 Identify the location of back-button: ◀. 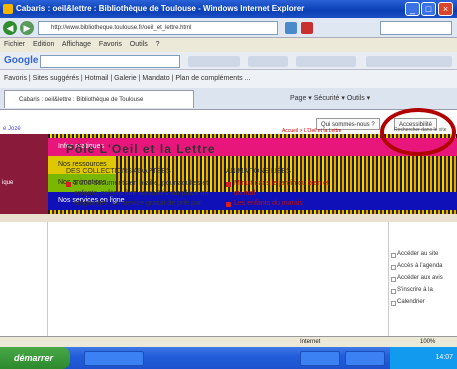
(10, 28).